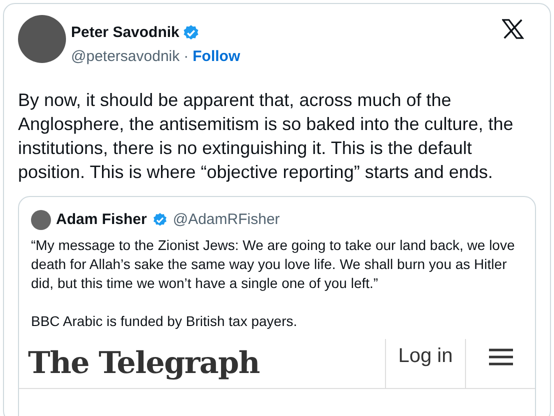 This screenshot has width=554, height=416. Describe the element at coordinates (164, 321) in the screenshot. I see `quoted-tweet-text: BBC Arabic is funded by British tax payers.` at that location.